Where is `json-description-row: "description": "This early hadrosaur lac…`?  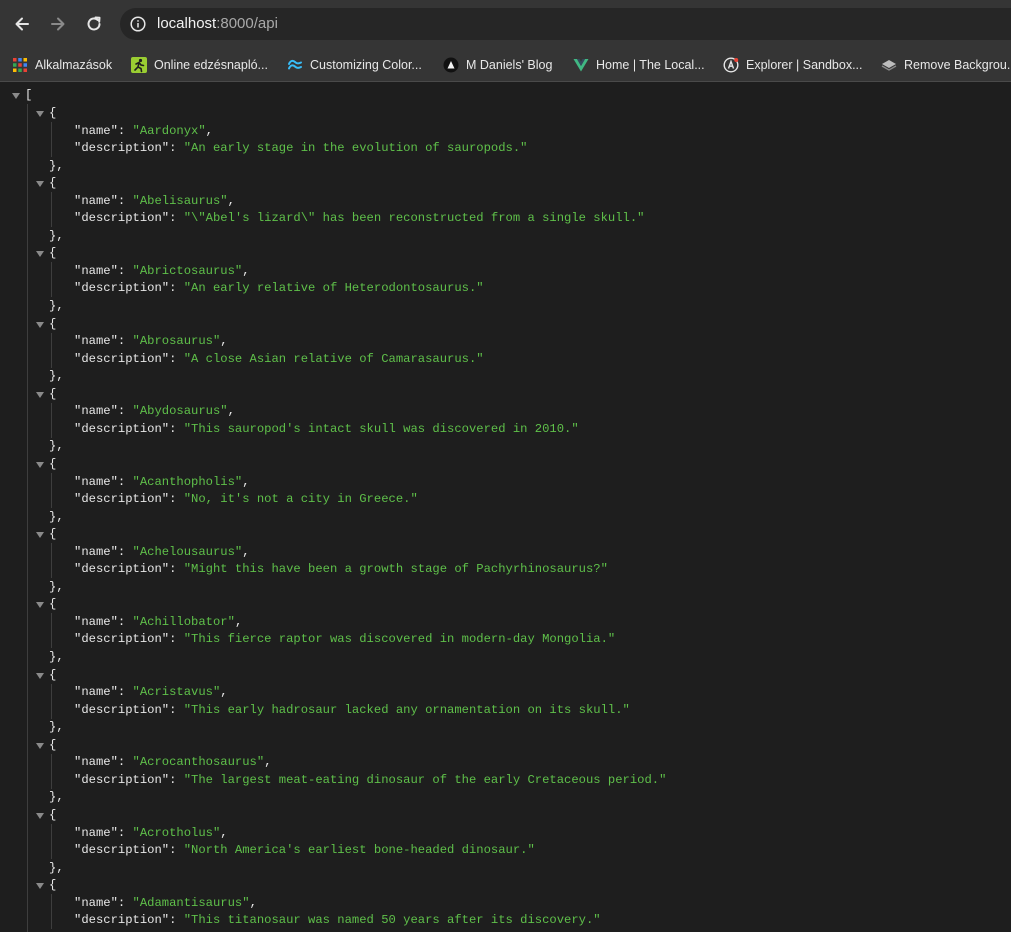
json-description-row: "description": "This early hadrosaur lac… is located at coordinates (352, 711).